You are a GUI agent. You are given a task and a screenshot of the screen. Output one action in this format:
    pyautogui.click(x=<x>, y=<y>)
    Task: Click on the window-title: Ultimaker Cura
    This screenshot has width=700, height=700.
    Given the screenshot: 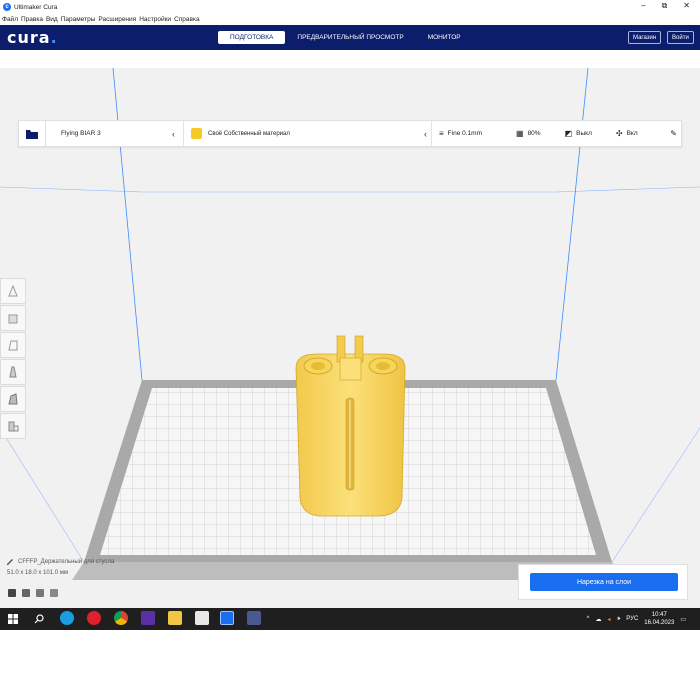 What is the action you would take?
    pyautogui.click(x=36, y=7)
    